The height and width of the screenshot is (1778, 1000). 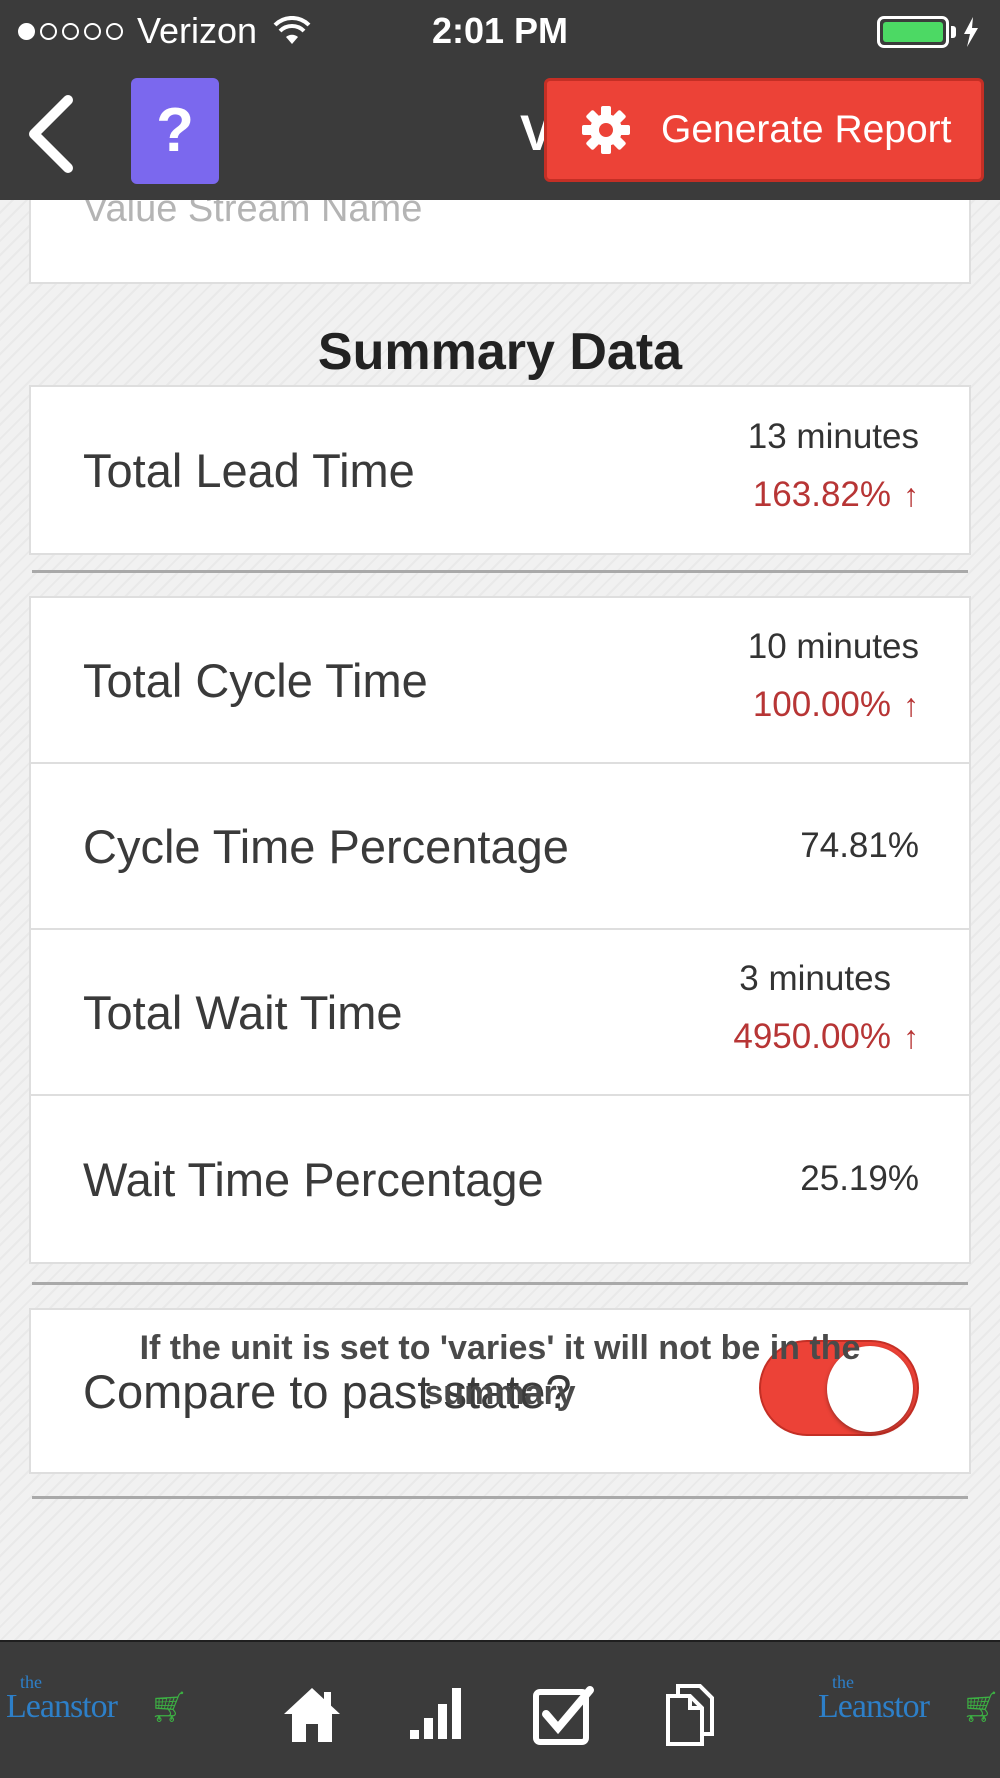 What do you see at coordinates (806, 129) in the screenshot?
I see `generate-report-label: Generate Report` at bounding box center [806, 129].